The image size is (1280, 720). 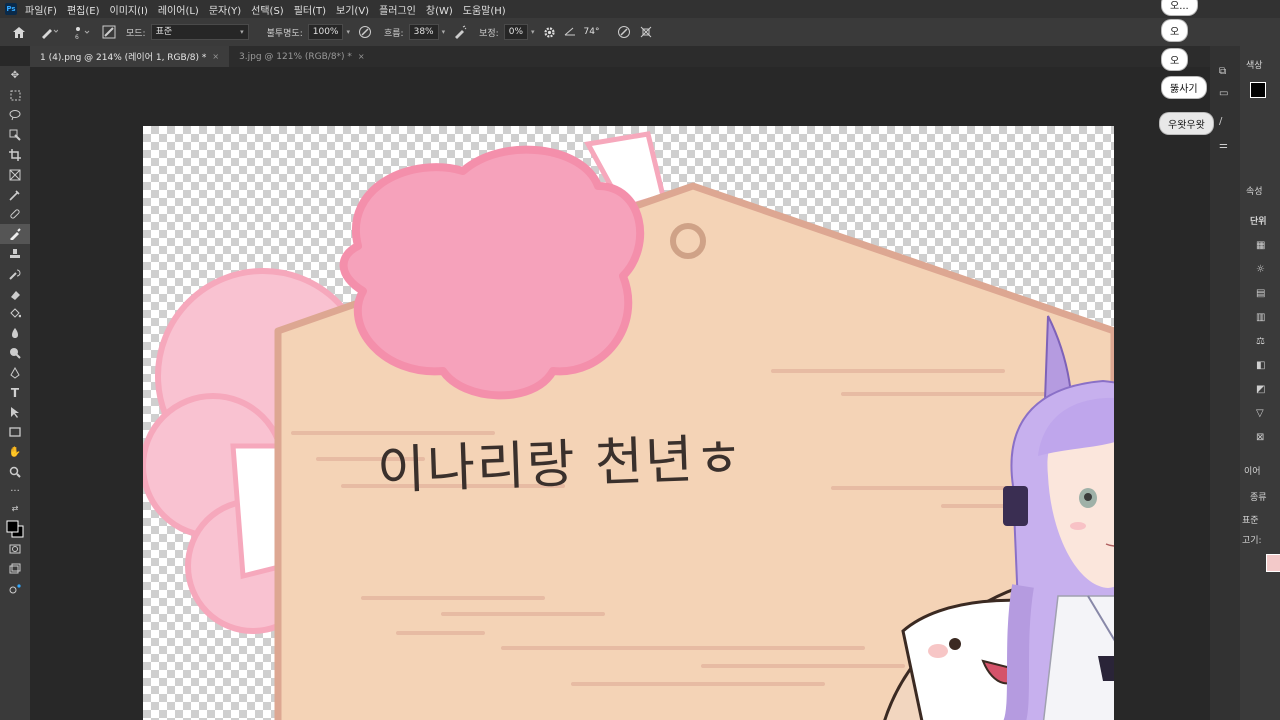 What do you see at coordinates (1260, 365) in the screenshot?
I see `bw-icon: ◧` at bounding box center [1260, 365].